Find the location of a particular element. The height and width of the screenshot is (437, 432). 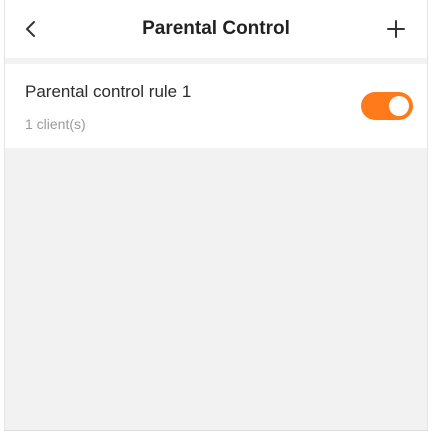

page-title: Parental Control is located at coordinates (216, 28).